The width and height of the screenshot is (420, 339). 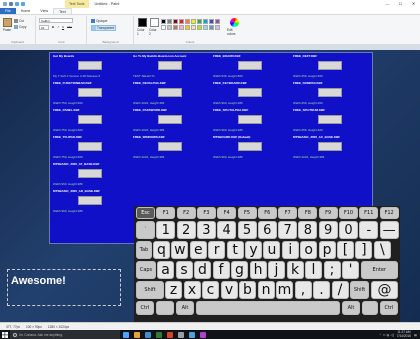 I want to click on font-size-select: 24, so click(x=44, y=27).